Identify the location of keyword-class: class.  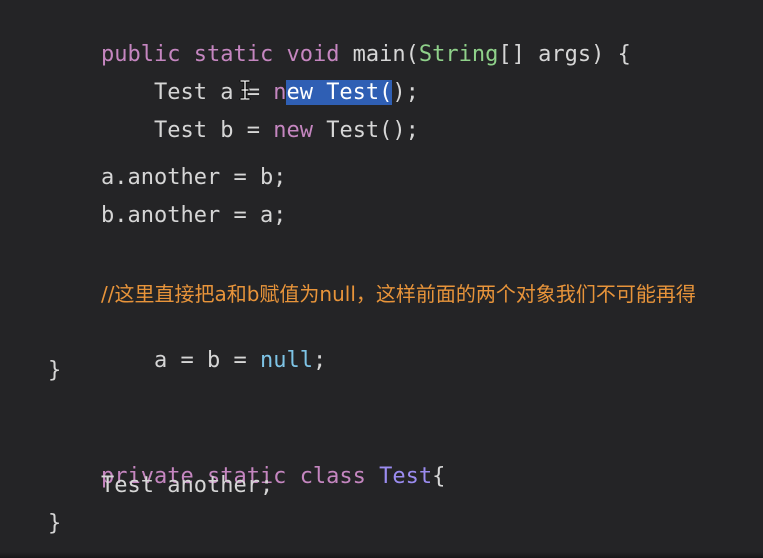
(332, 476).